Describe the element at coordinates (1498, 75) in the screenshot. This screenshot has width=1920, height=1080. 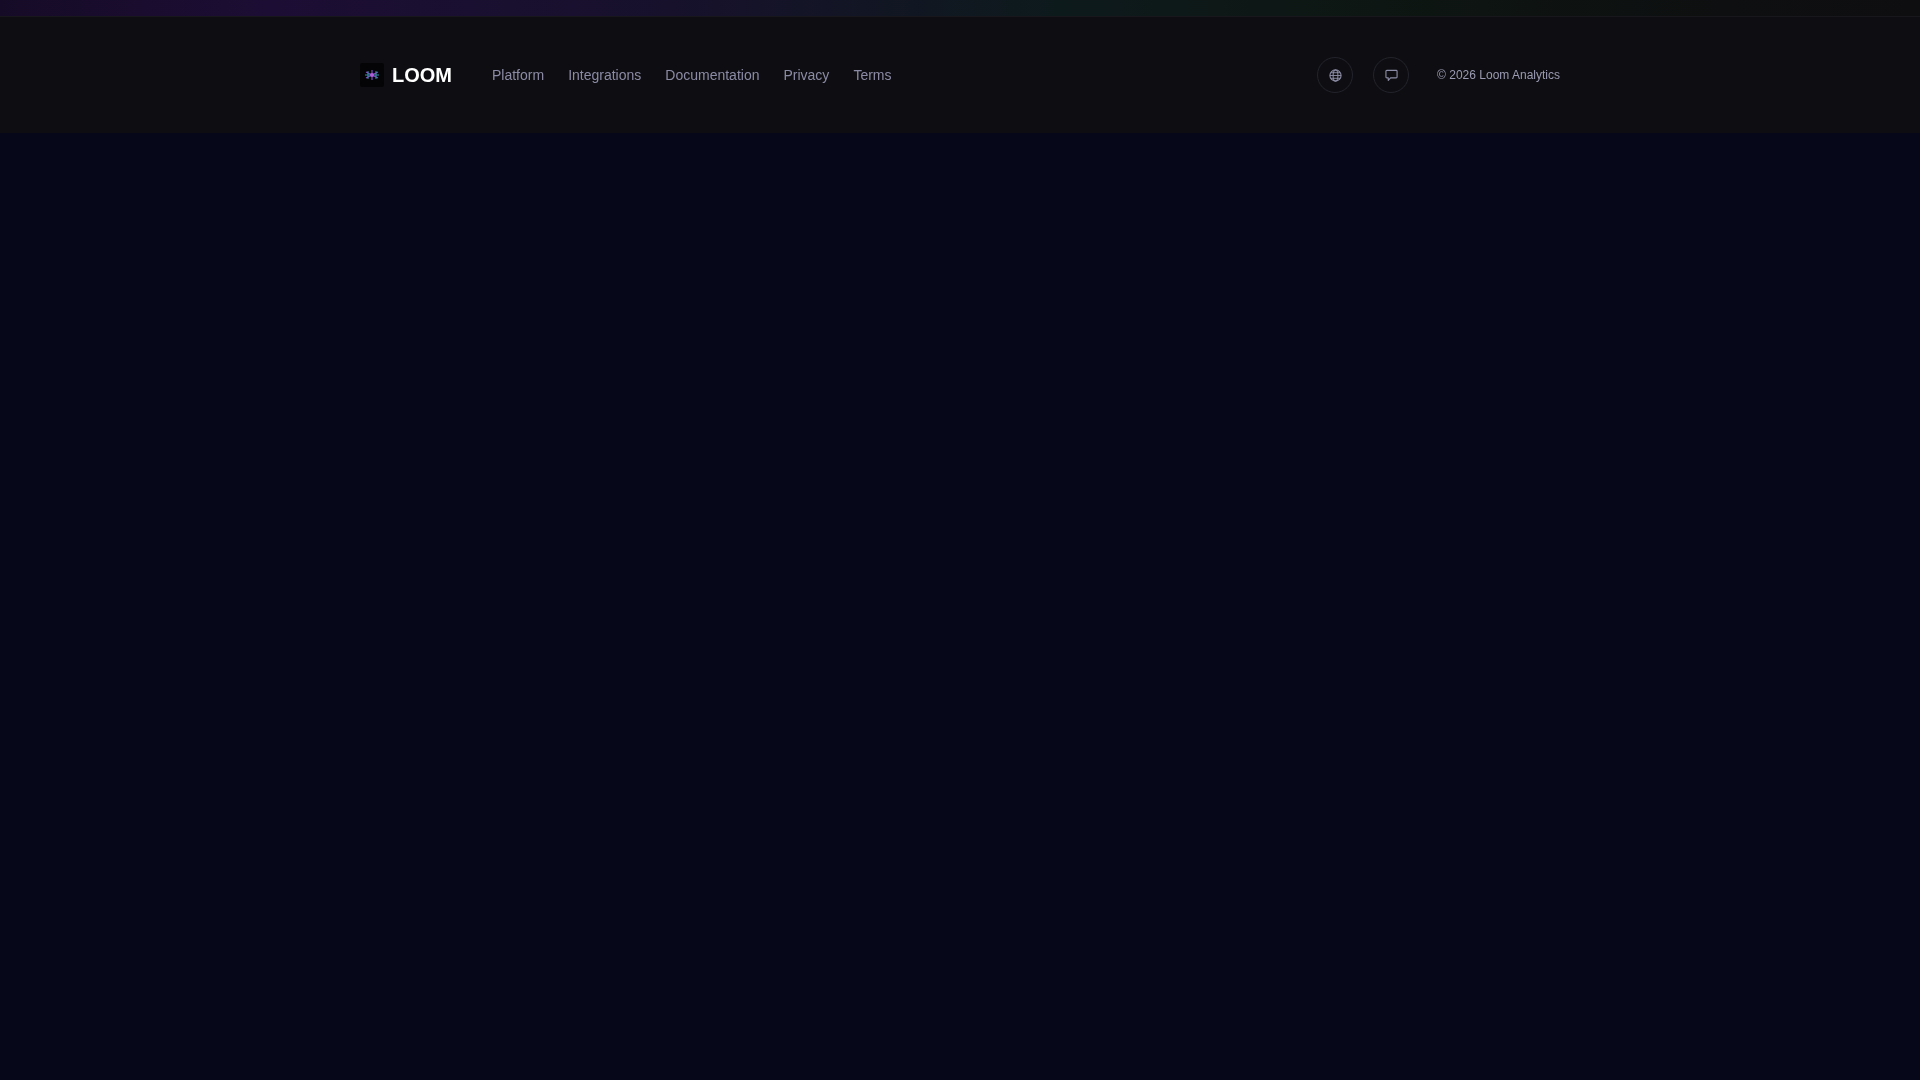
I see `copyright-text: © 2026 Loom Analytics` at that location.